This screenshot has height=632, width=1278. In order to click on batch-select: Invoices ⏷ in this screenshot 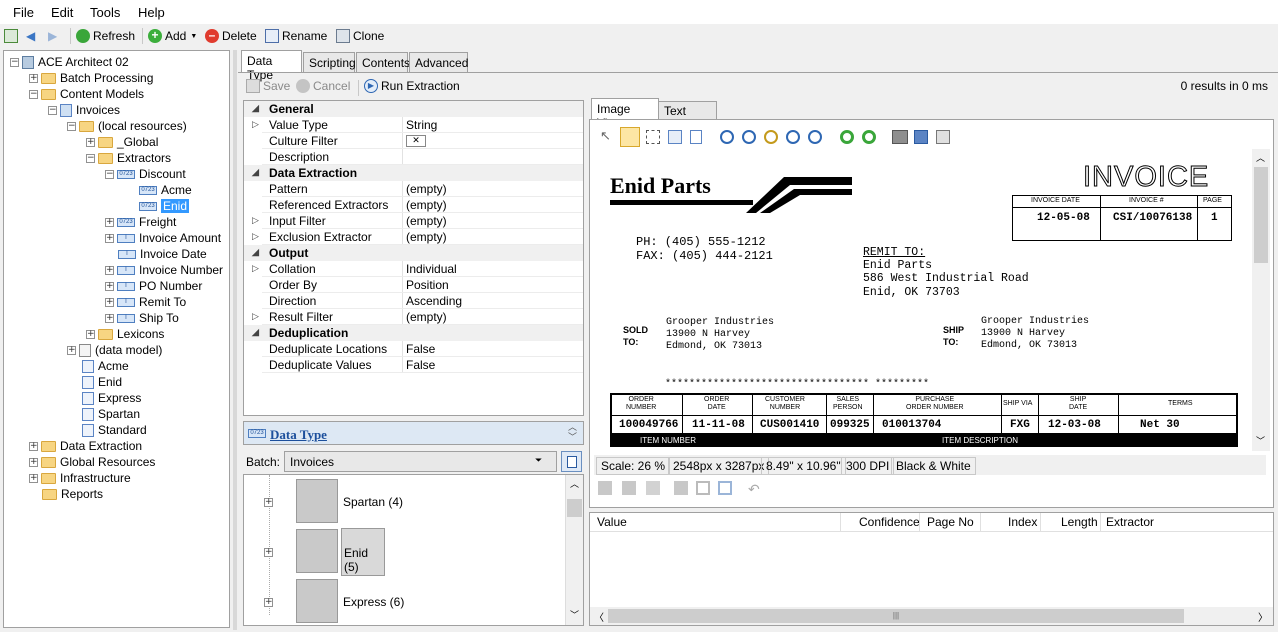, I will do `click(420, 461)`.